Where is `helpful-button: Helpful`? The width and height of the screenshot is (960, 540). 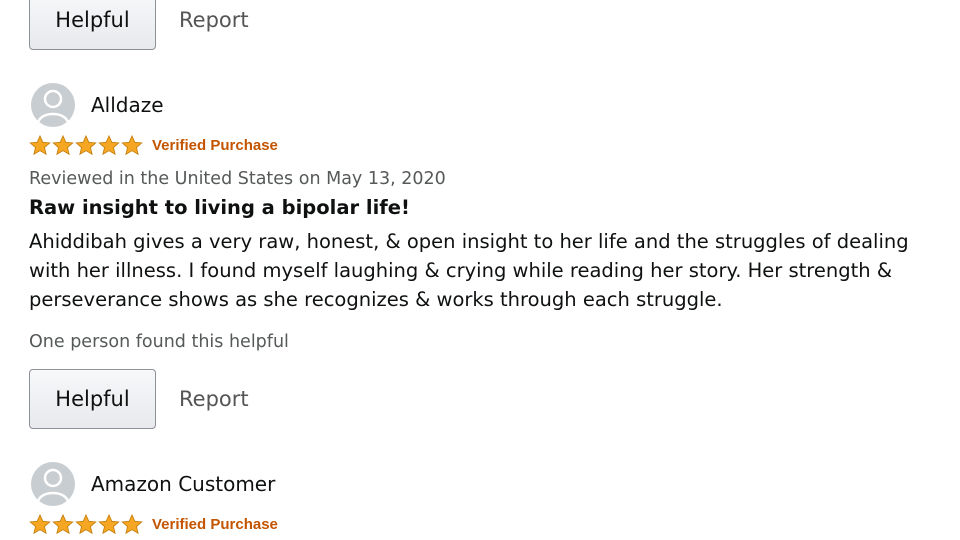
helpful-button: Helpful is located at coordinates (92, 399).